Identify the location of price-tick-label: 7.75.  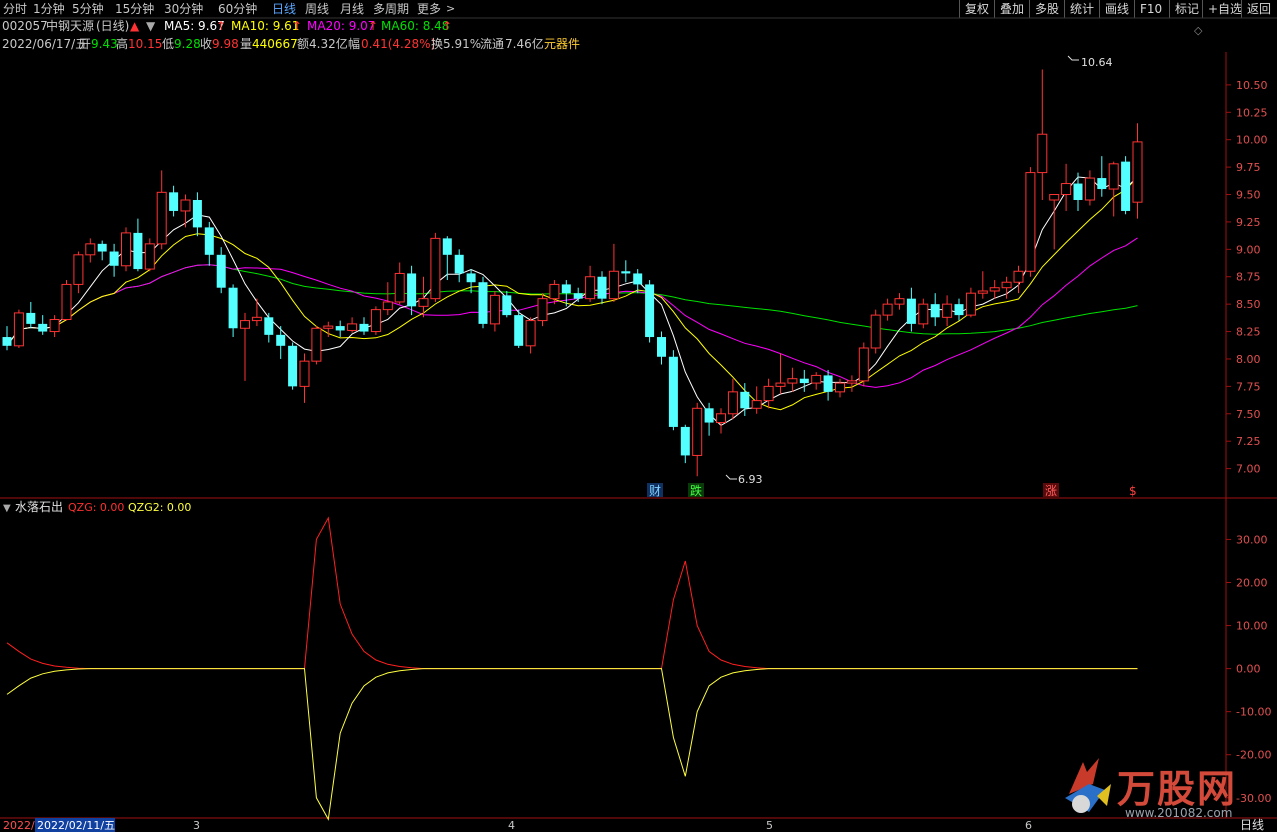
(1248, 386).